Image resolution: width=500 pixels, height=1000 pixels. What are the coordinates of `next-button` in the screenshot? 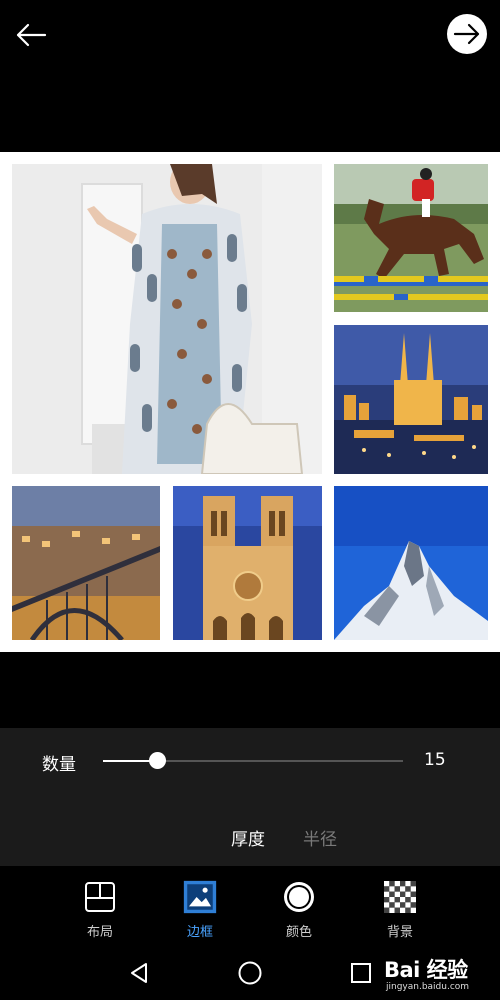 It's located at (467, 34).